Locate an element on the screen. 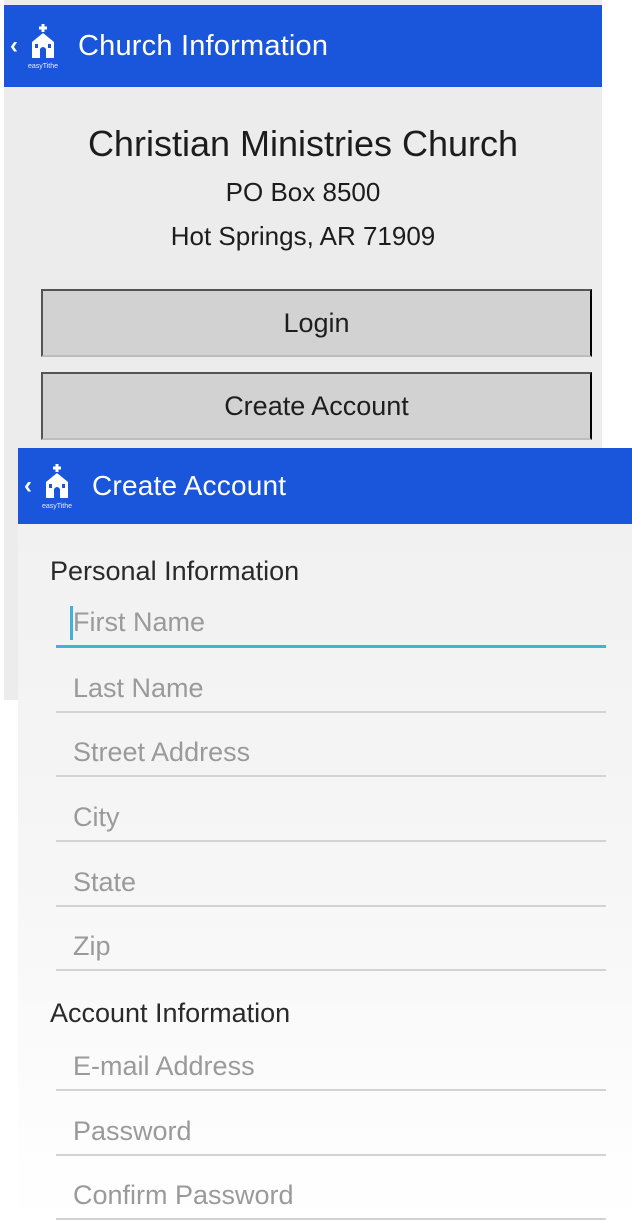 This screenshot has width=632, height=1220. login-button: Login is located at coordinates (316, 323).